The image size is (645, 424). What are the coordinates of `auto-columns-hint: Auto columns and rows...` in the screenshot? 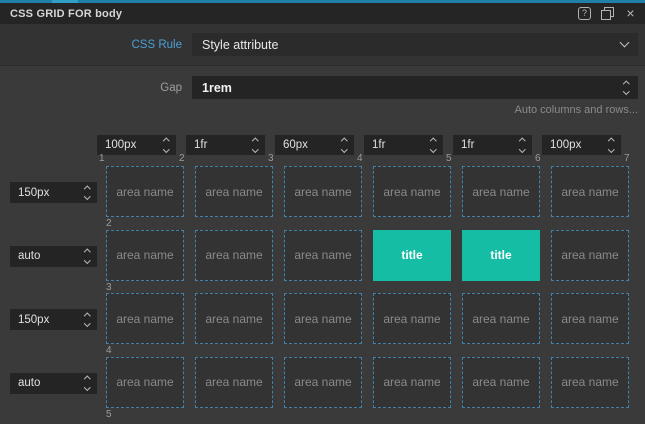 It's located at (319, 110).